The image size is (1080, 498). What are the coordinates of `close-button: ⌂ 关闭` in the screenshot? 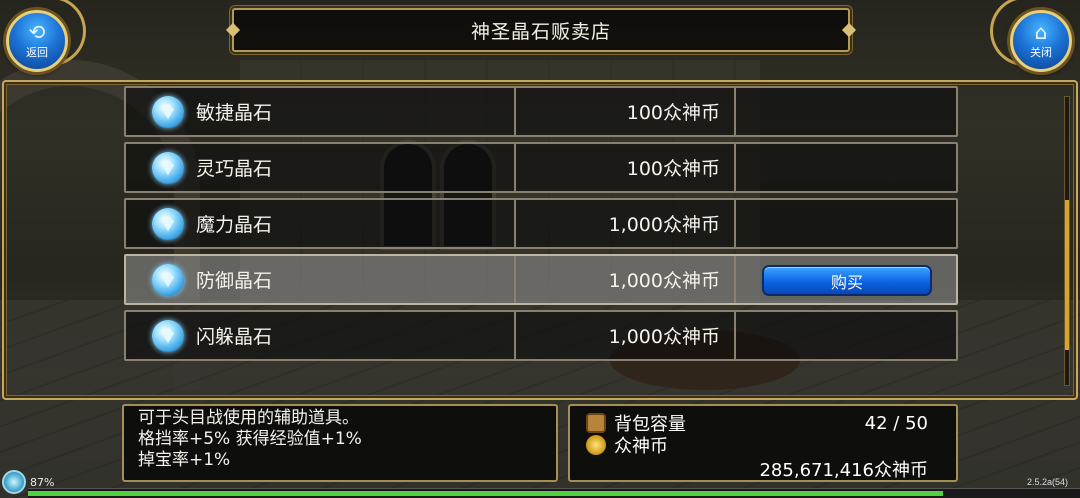 It's located at (1041, 41).